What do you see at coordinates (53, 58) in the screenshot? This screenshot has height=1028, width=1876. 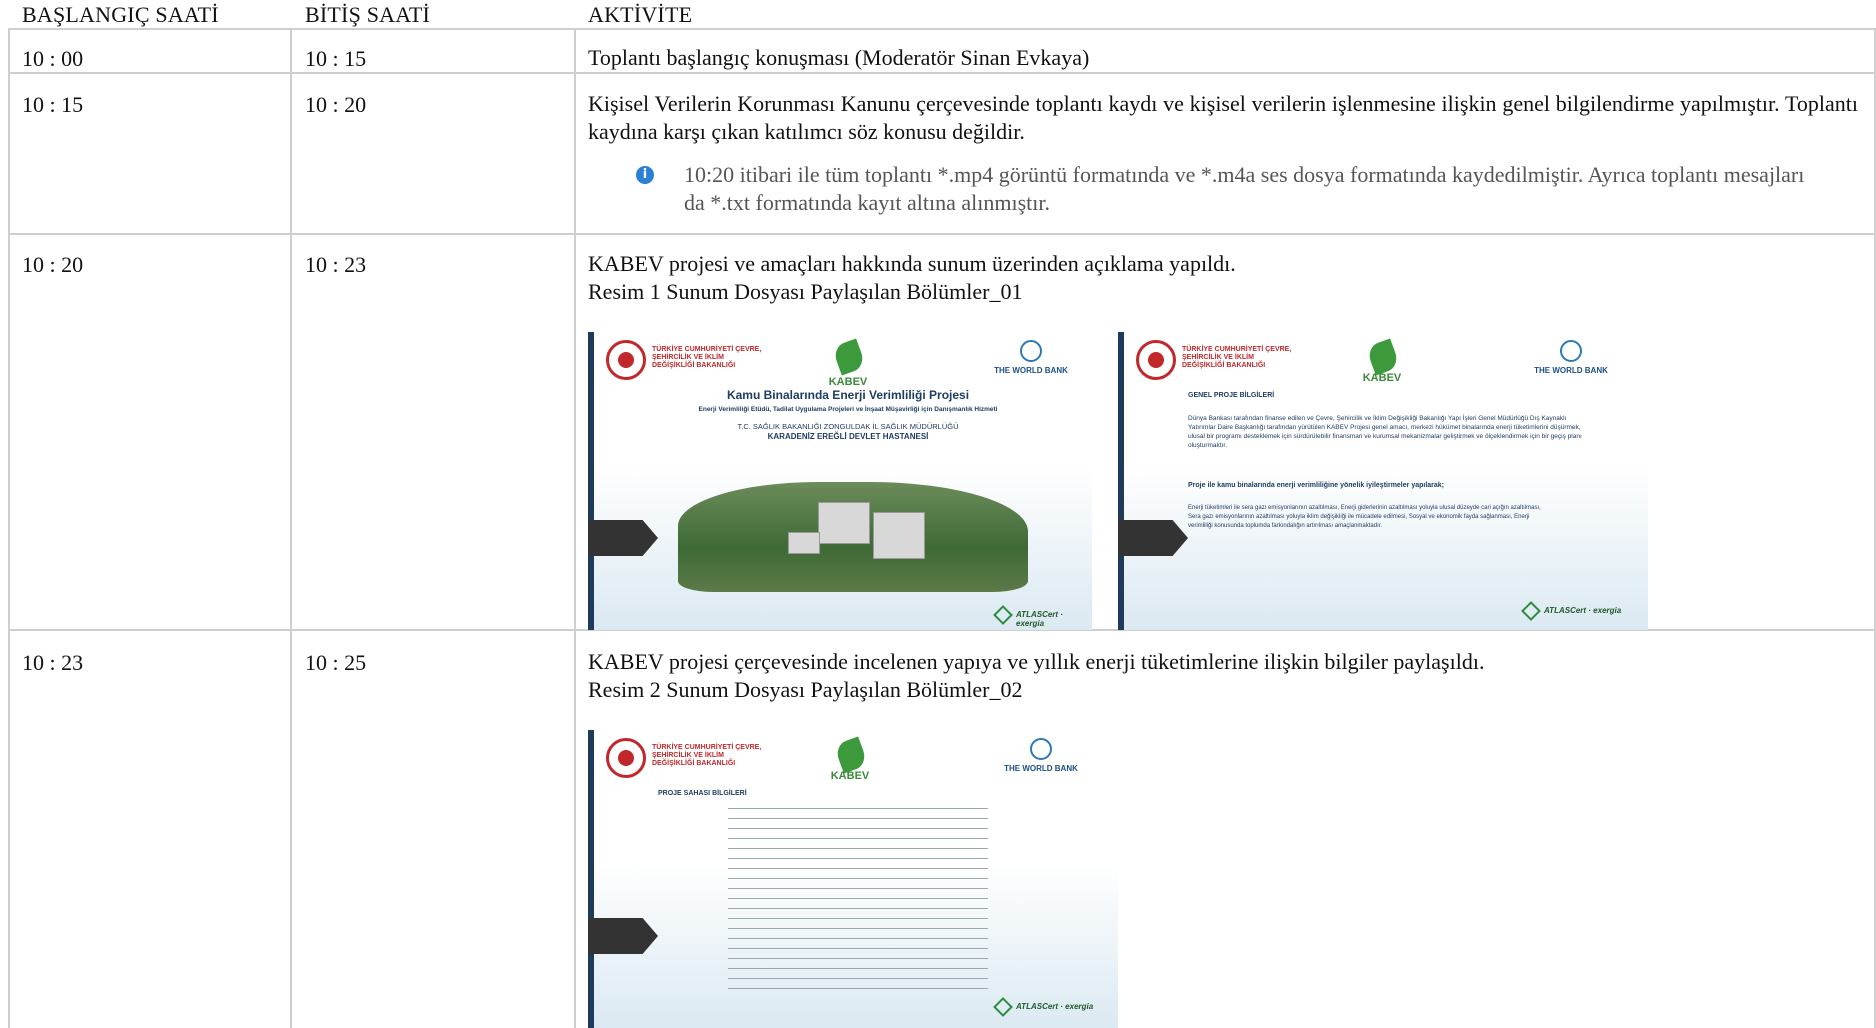 I see `row1-start: 10 : 00` at bounding box center [53, 58].